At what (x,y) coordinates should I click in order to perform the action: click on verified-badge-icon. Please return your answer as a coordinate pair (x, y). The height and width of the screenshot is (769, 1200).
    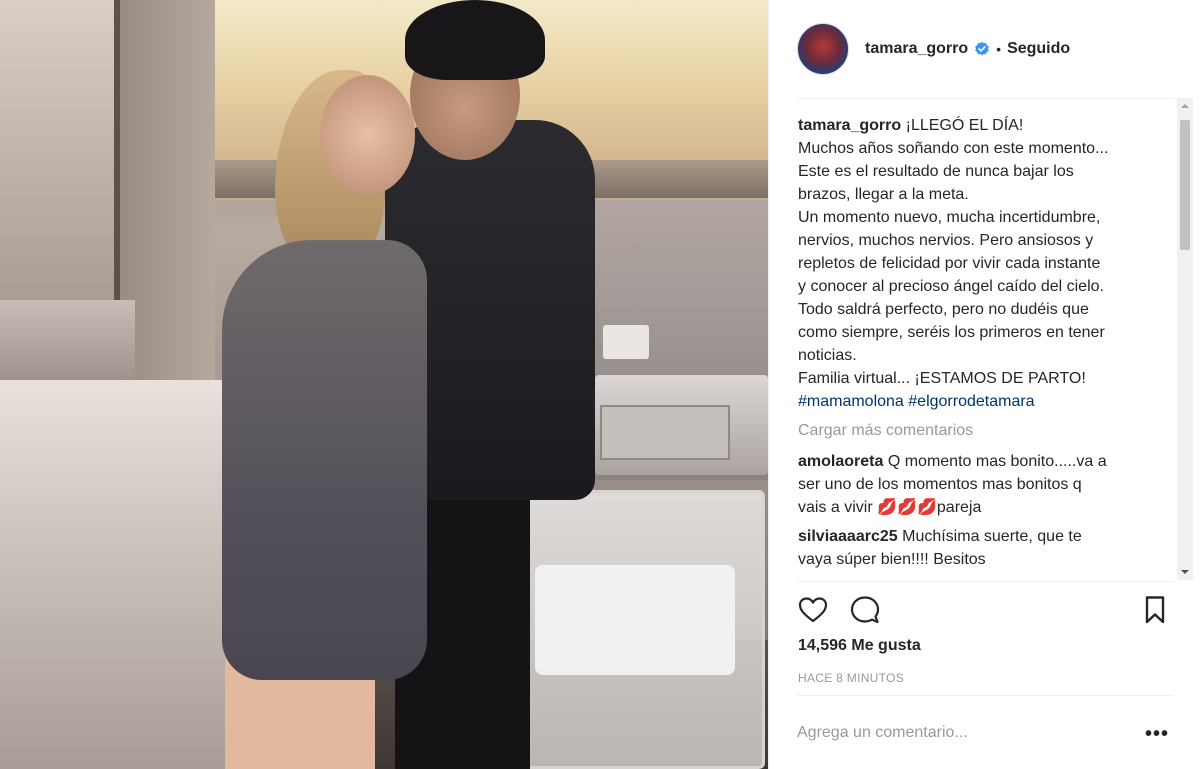
    Looking at the image, I should click on (982, 49).